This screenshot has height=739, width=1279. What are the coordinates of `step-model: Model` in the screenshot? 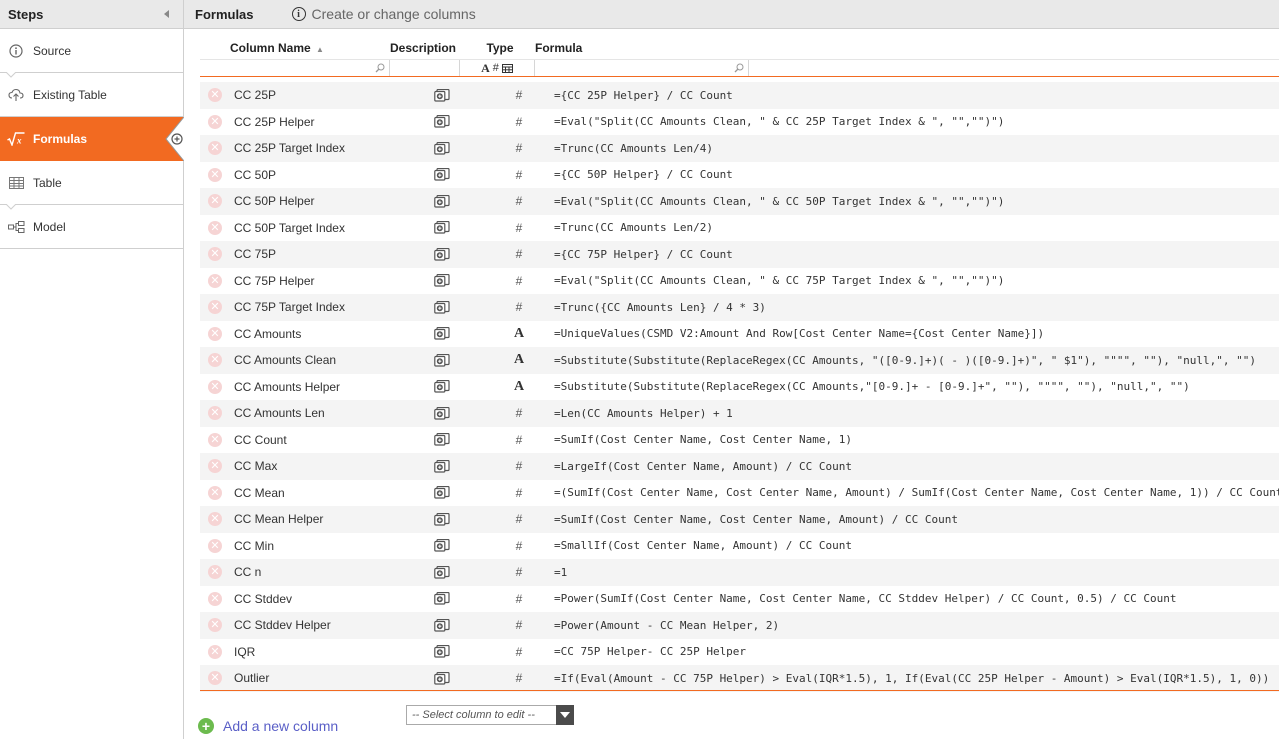 It's located at (91, 226).